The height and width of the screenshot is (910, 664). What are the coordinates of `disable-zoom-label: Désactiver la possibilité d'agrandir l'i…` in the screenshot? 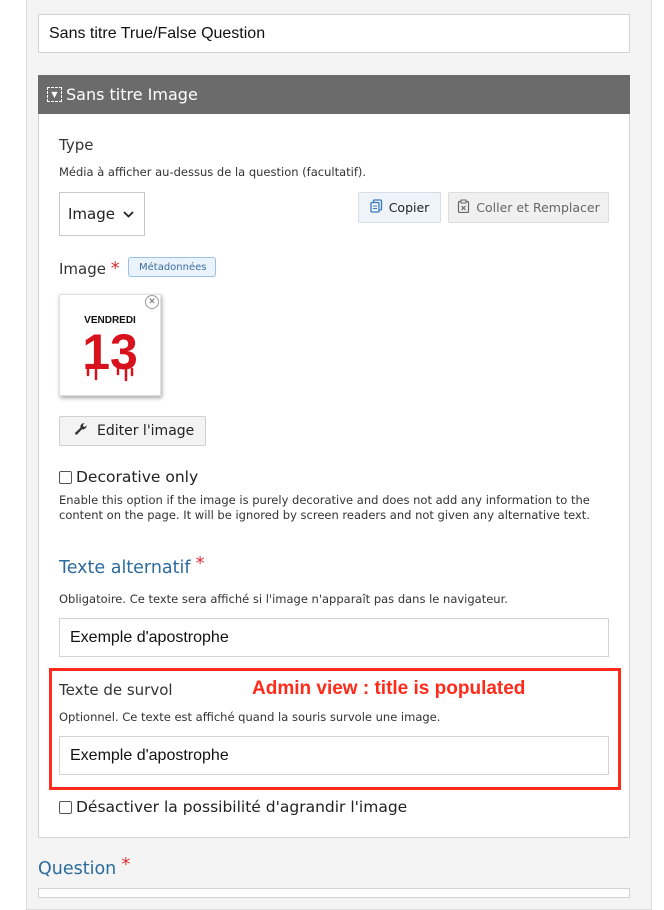 It's located at (242, 807).